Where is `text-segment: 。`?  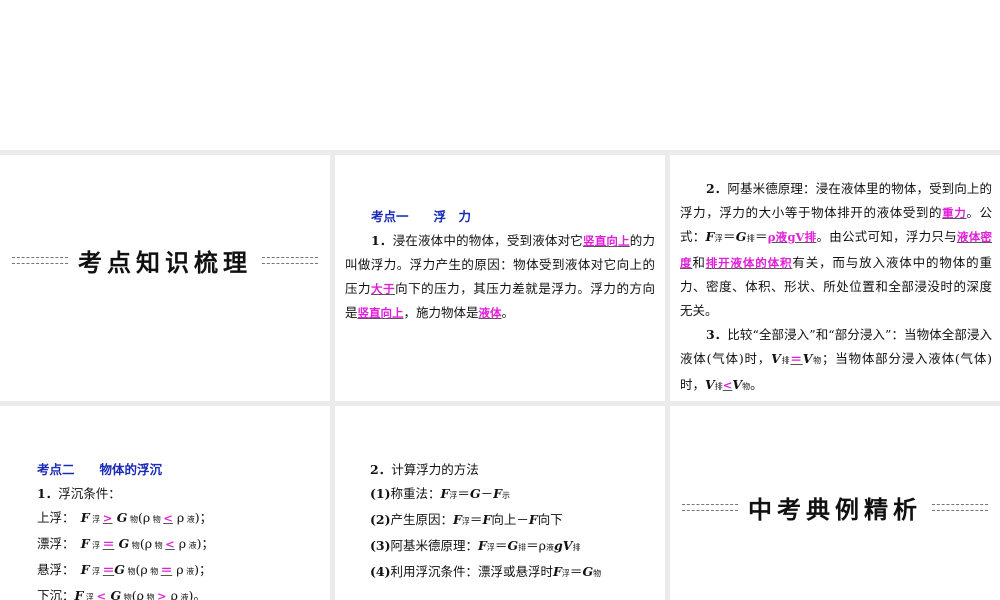
text-segment: 。 is located at coordinates (756, 384).